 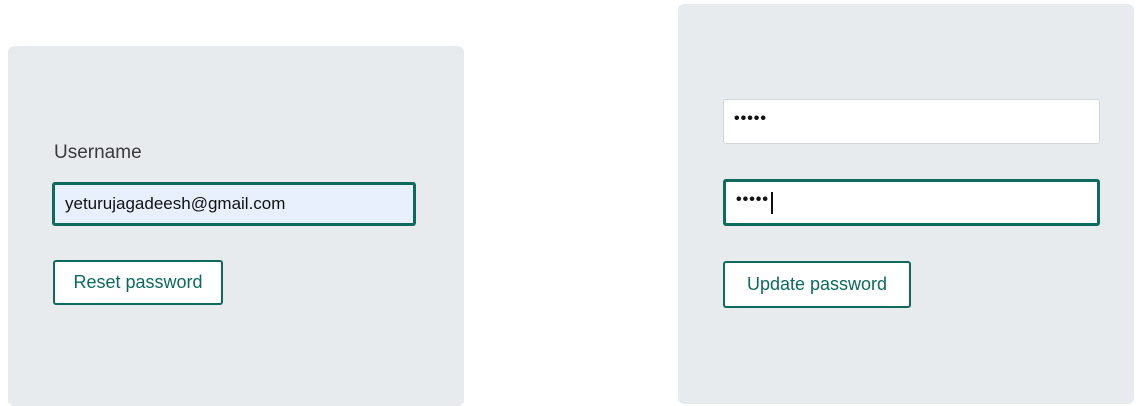 I want to click on reset-password-button-label: Reset password, so click(x=138, y=282).